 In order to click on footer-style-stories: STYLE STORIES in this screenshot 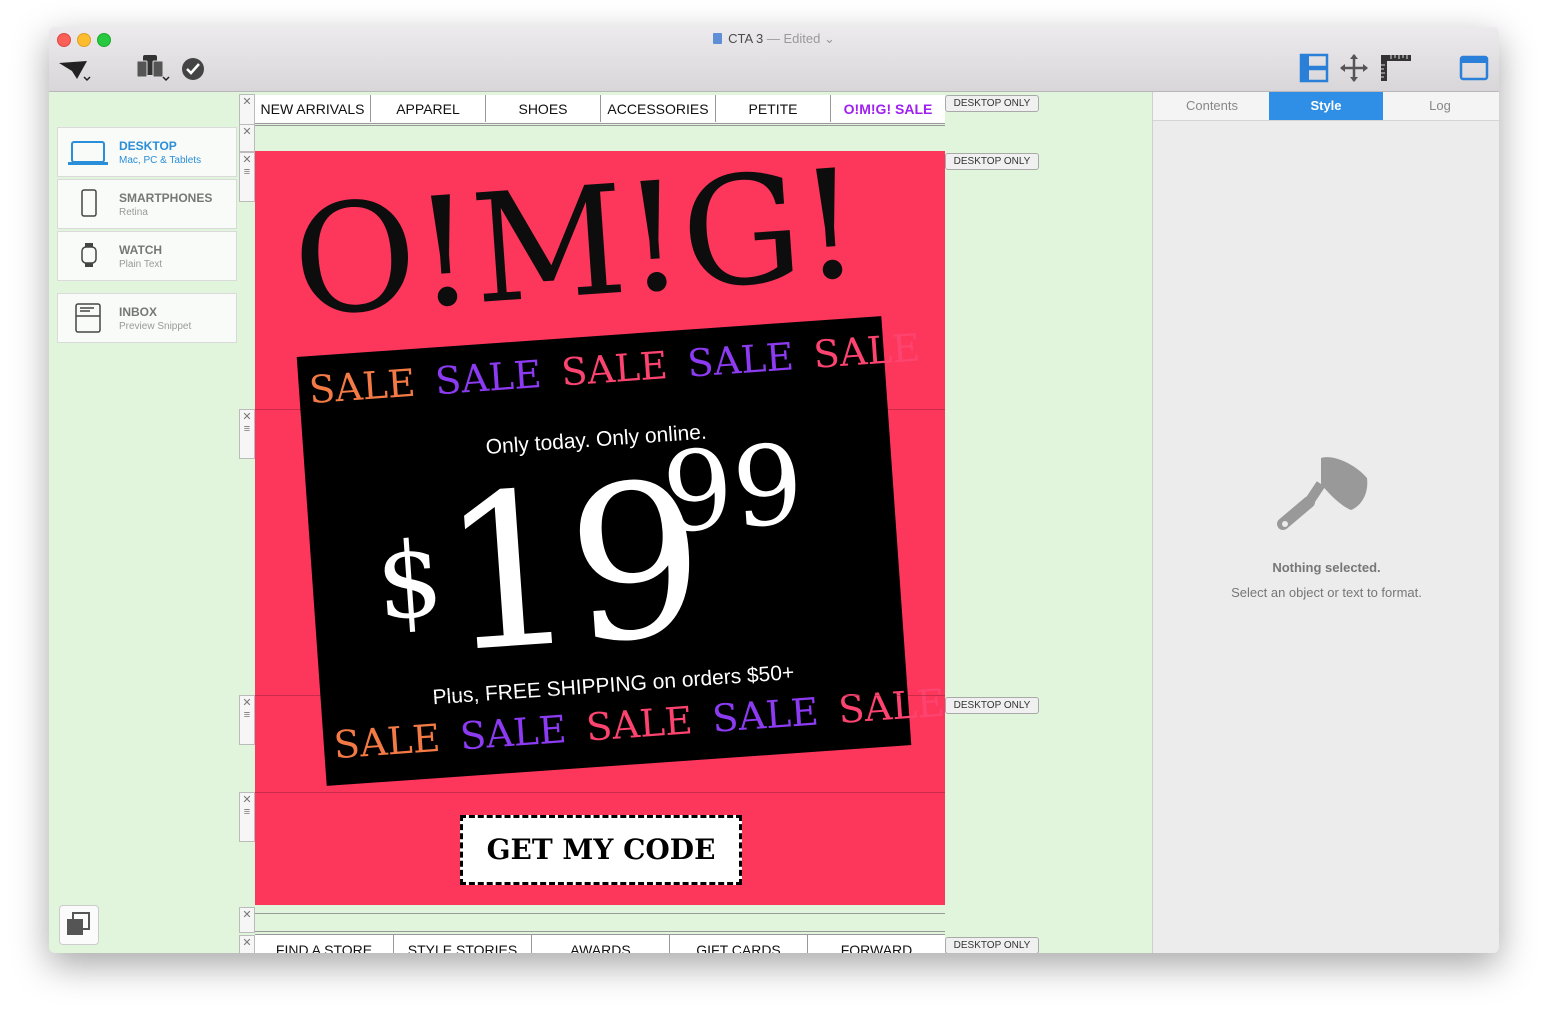, I will do `click(462, 944)`.